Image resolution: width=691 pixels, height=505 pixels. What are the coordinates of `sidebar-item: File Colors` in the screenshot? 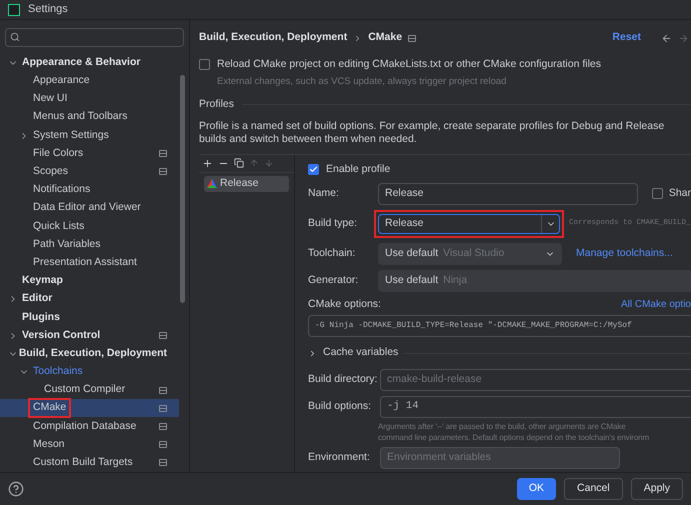 It's located at (89, 153).